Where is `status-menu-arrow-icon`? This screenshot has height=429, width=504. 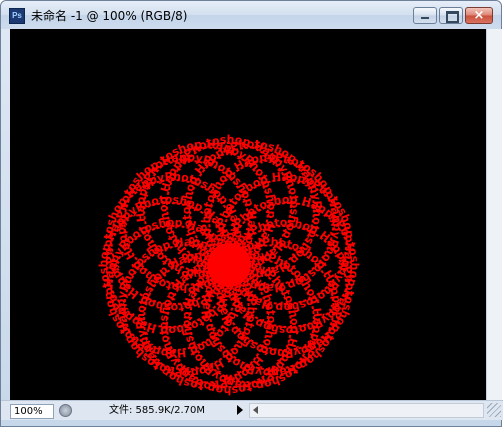 status-menu-arrow-icon is located at coordinates (240, 410).